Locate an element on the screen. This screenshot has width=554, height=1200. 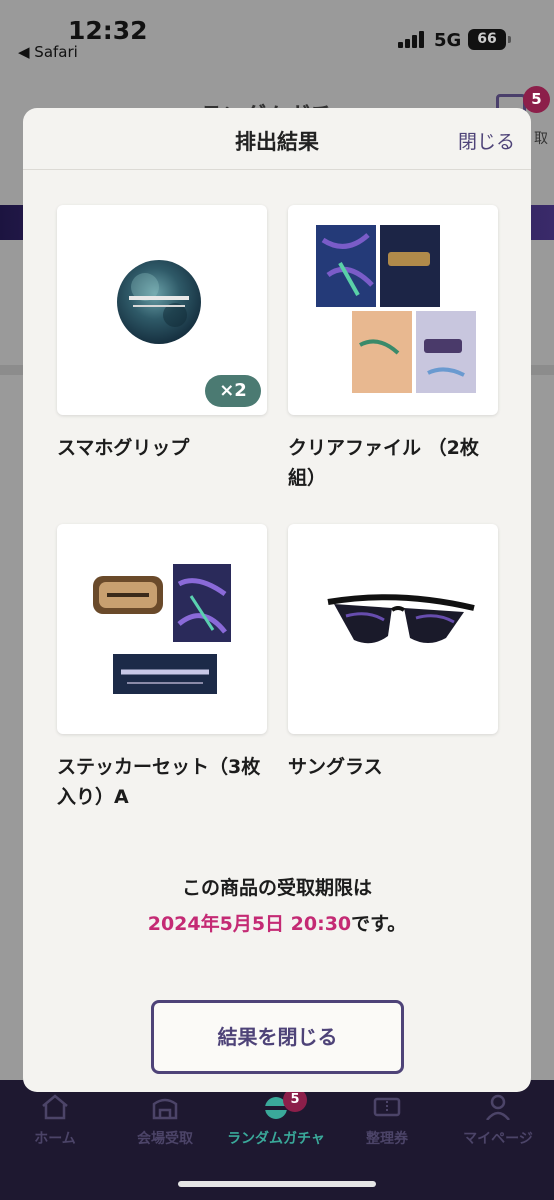
nav-item-home: ホーム is located at coordinates (55, 1120).